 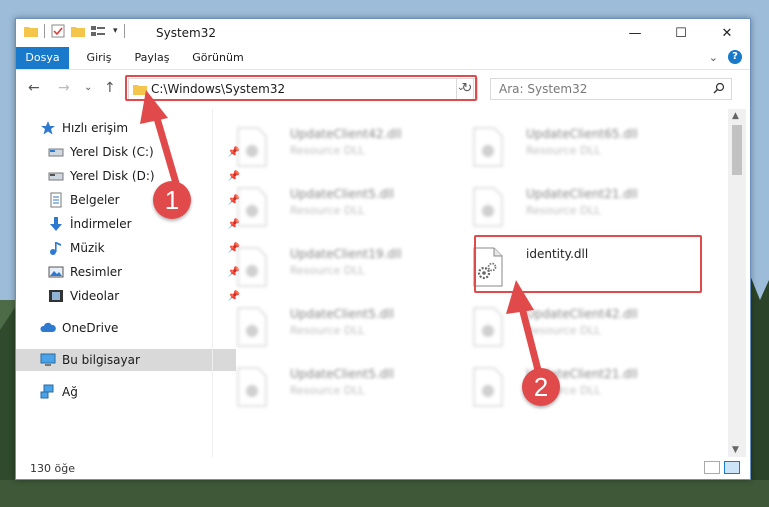 What do you see at coordinates (588, 264) in the screenshot?
I see `identity-dll-highlight-box` at bounding box center [588, 264].